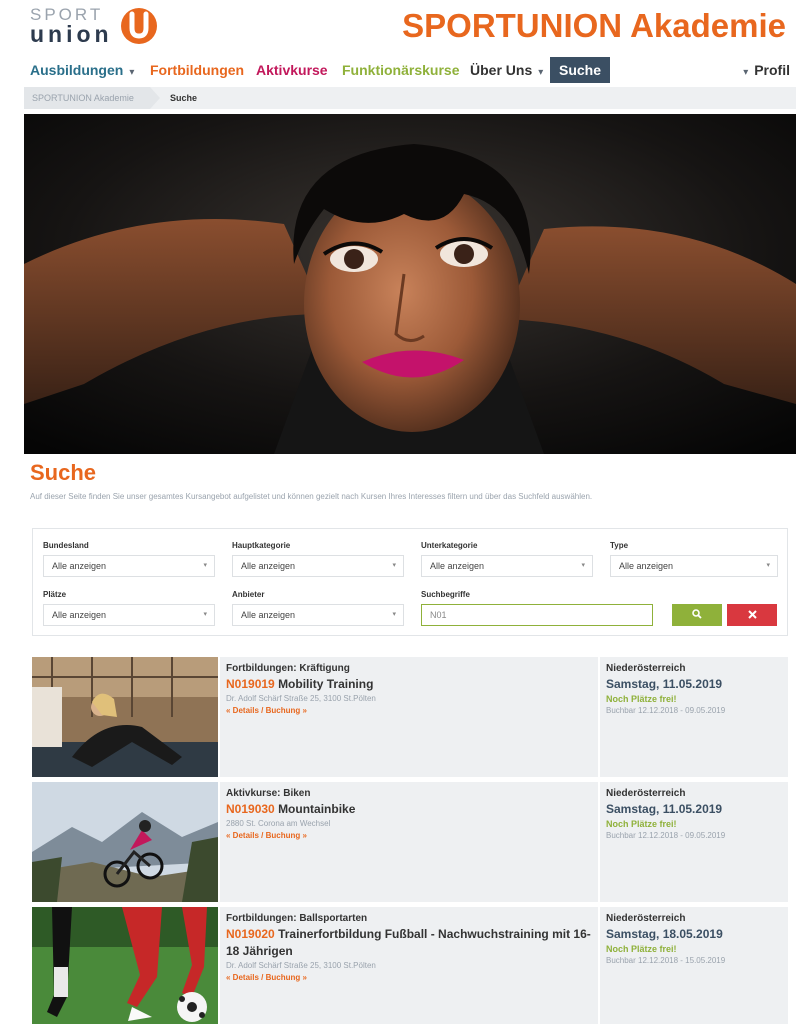 This screenshot has height=1024, width=808. I want to click on search-button, so click(697, 615).